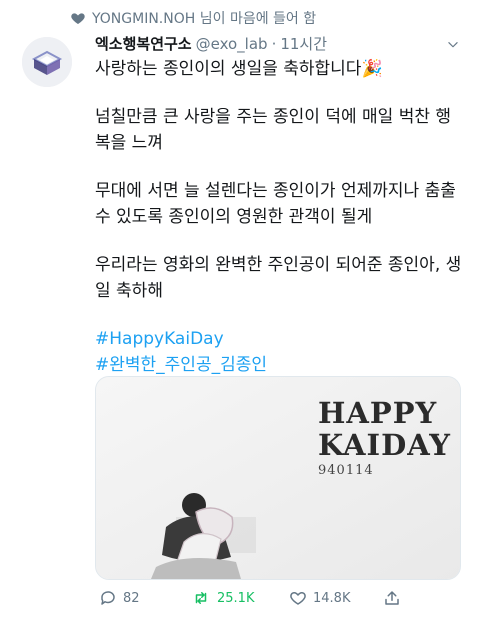 The height and width of the screenshot is (621, 480). What do you see at coordinates (201, 598) in the screenshot?
I see `retweet-icon` at bounding box center [201, 598].